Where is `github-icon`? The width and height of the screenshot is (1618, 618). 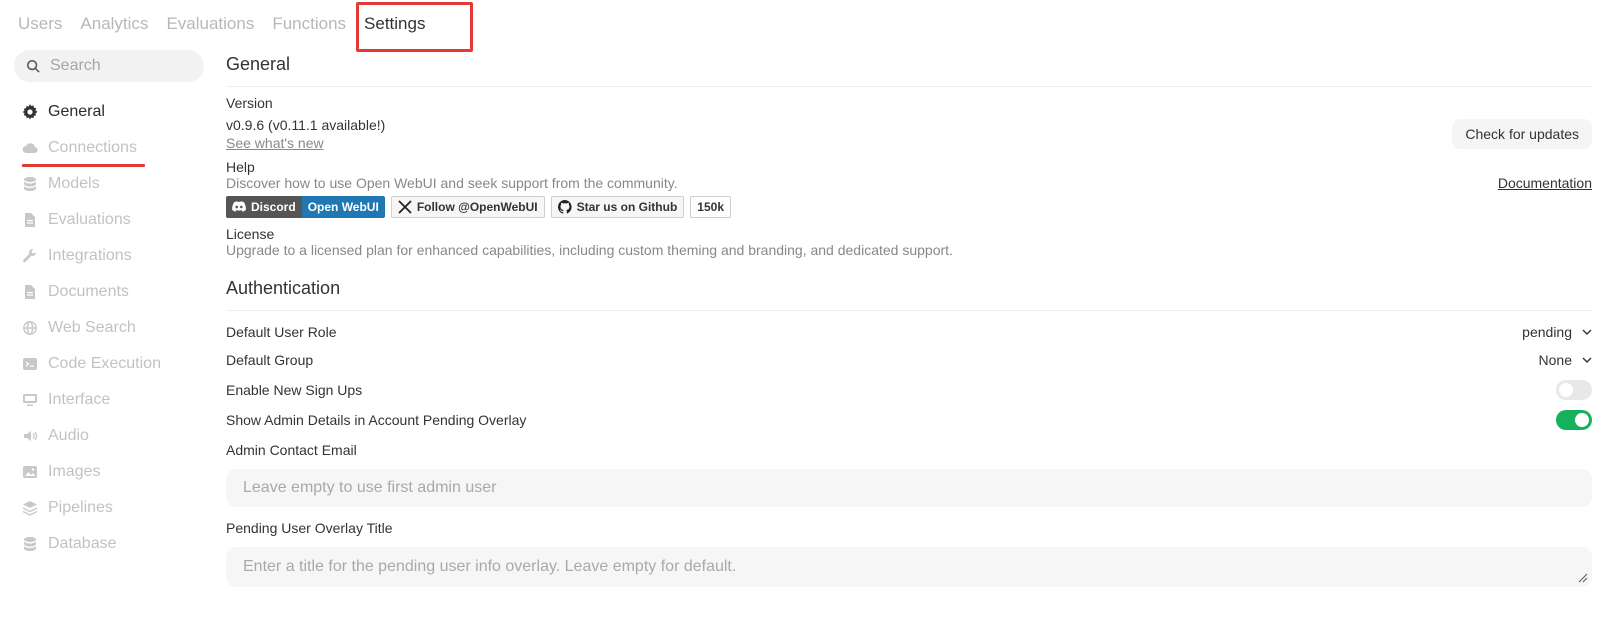 github-icon is located at coordinates (564, 207).